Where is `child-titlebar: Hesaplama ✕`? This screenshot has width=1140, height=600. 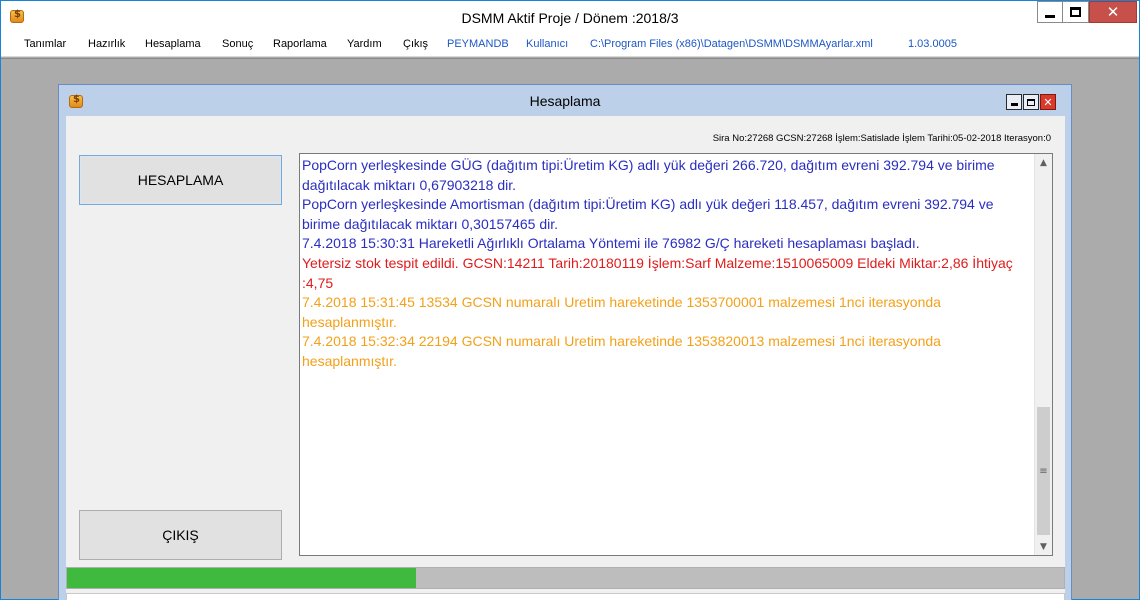
child-titlebar: Hesaplama ✕ is located at coordinates (565, 100).